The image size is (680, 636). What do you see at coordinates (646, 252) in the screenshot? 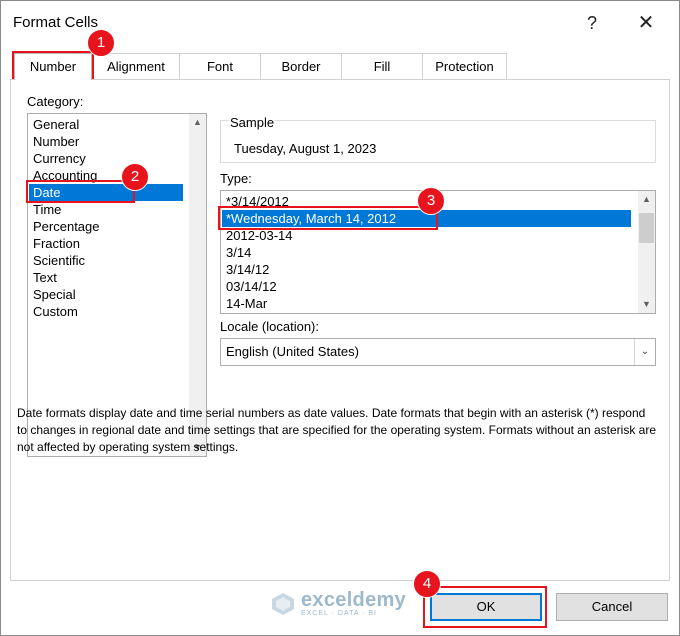
I see `type-scrollbar: ▲ ▼` at bounding box center [646, 252].